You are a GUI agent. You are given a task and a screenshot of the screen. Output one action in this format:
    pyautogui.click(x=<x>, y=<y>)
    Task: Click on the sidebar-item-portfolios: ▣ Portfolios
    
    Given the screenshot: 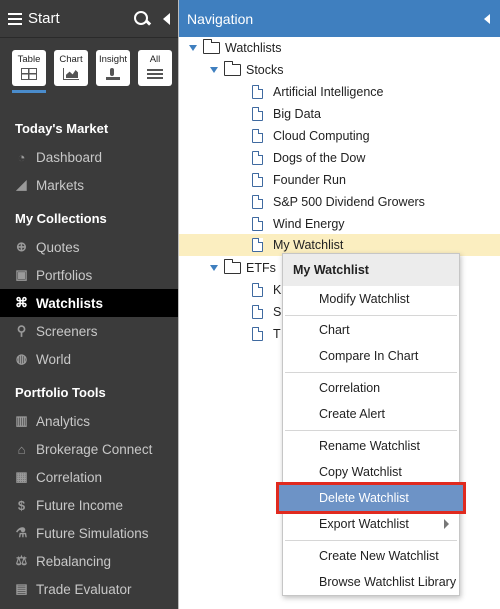 What is the action you would take?
    pyautogui.click(x=89, y=275)
    